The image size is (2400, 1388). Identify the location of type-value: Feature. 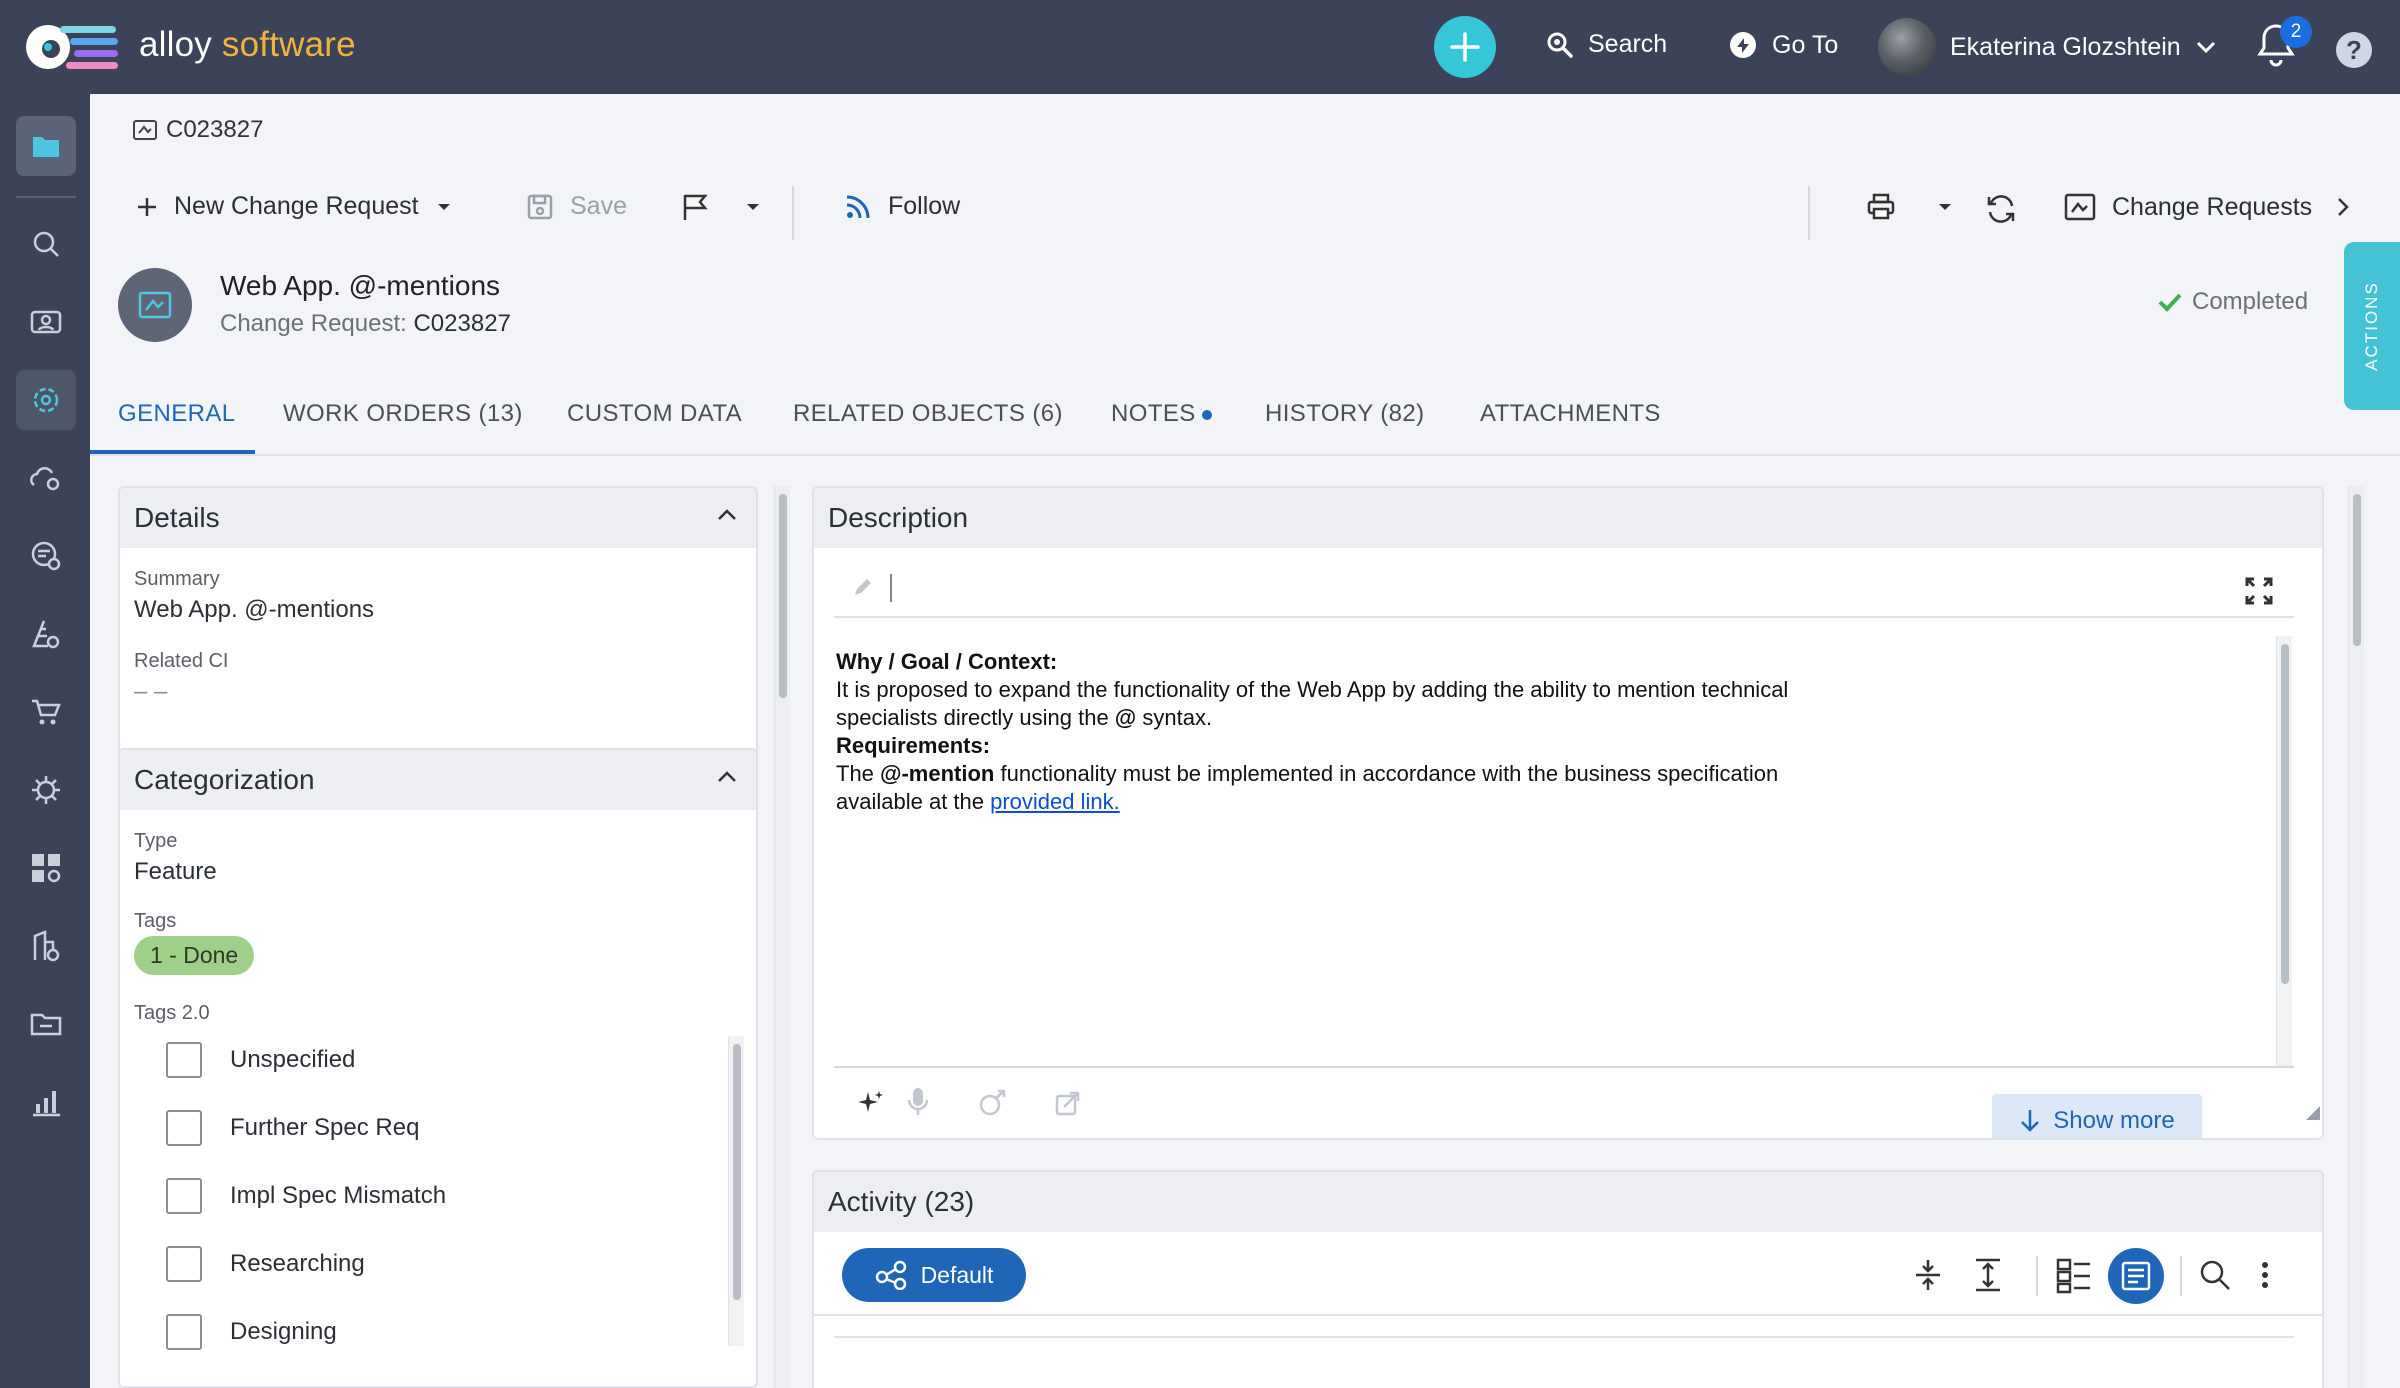
(175, 871).